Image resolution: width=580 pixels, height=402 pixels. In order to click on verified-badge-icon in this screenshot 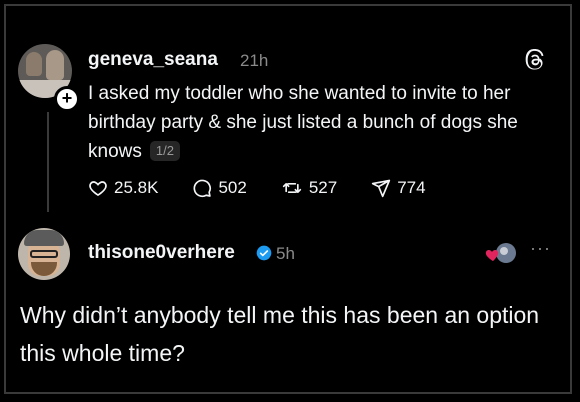, I will do `click(264, 253)`.